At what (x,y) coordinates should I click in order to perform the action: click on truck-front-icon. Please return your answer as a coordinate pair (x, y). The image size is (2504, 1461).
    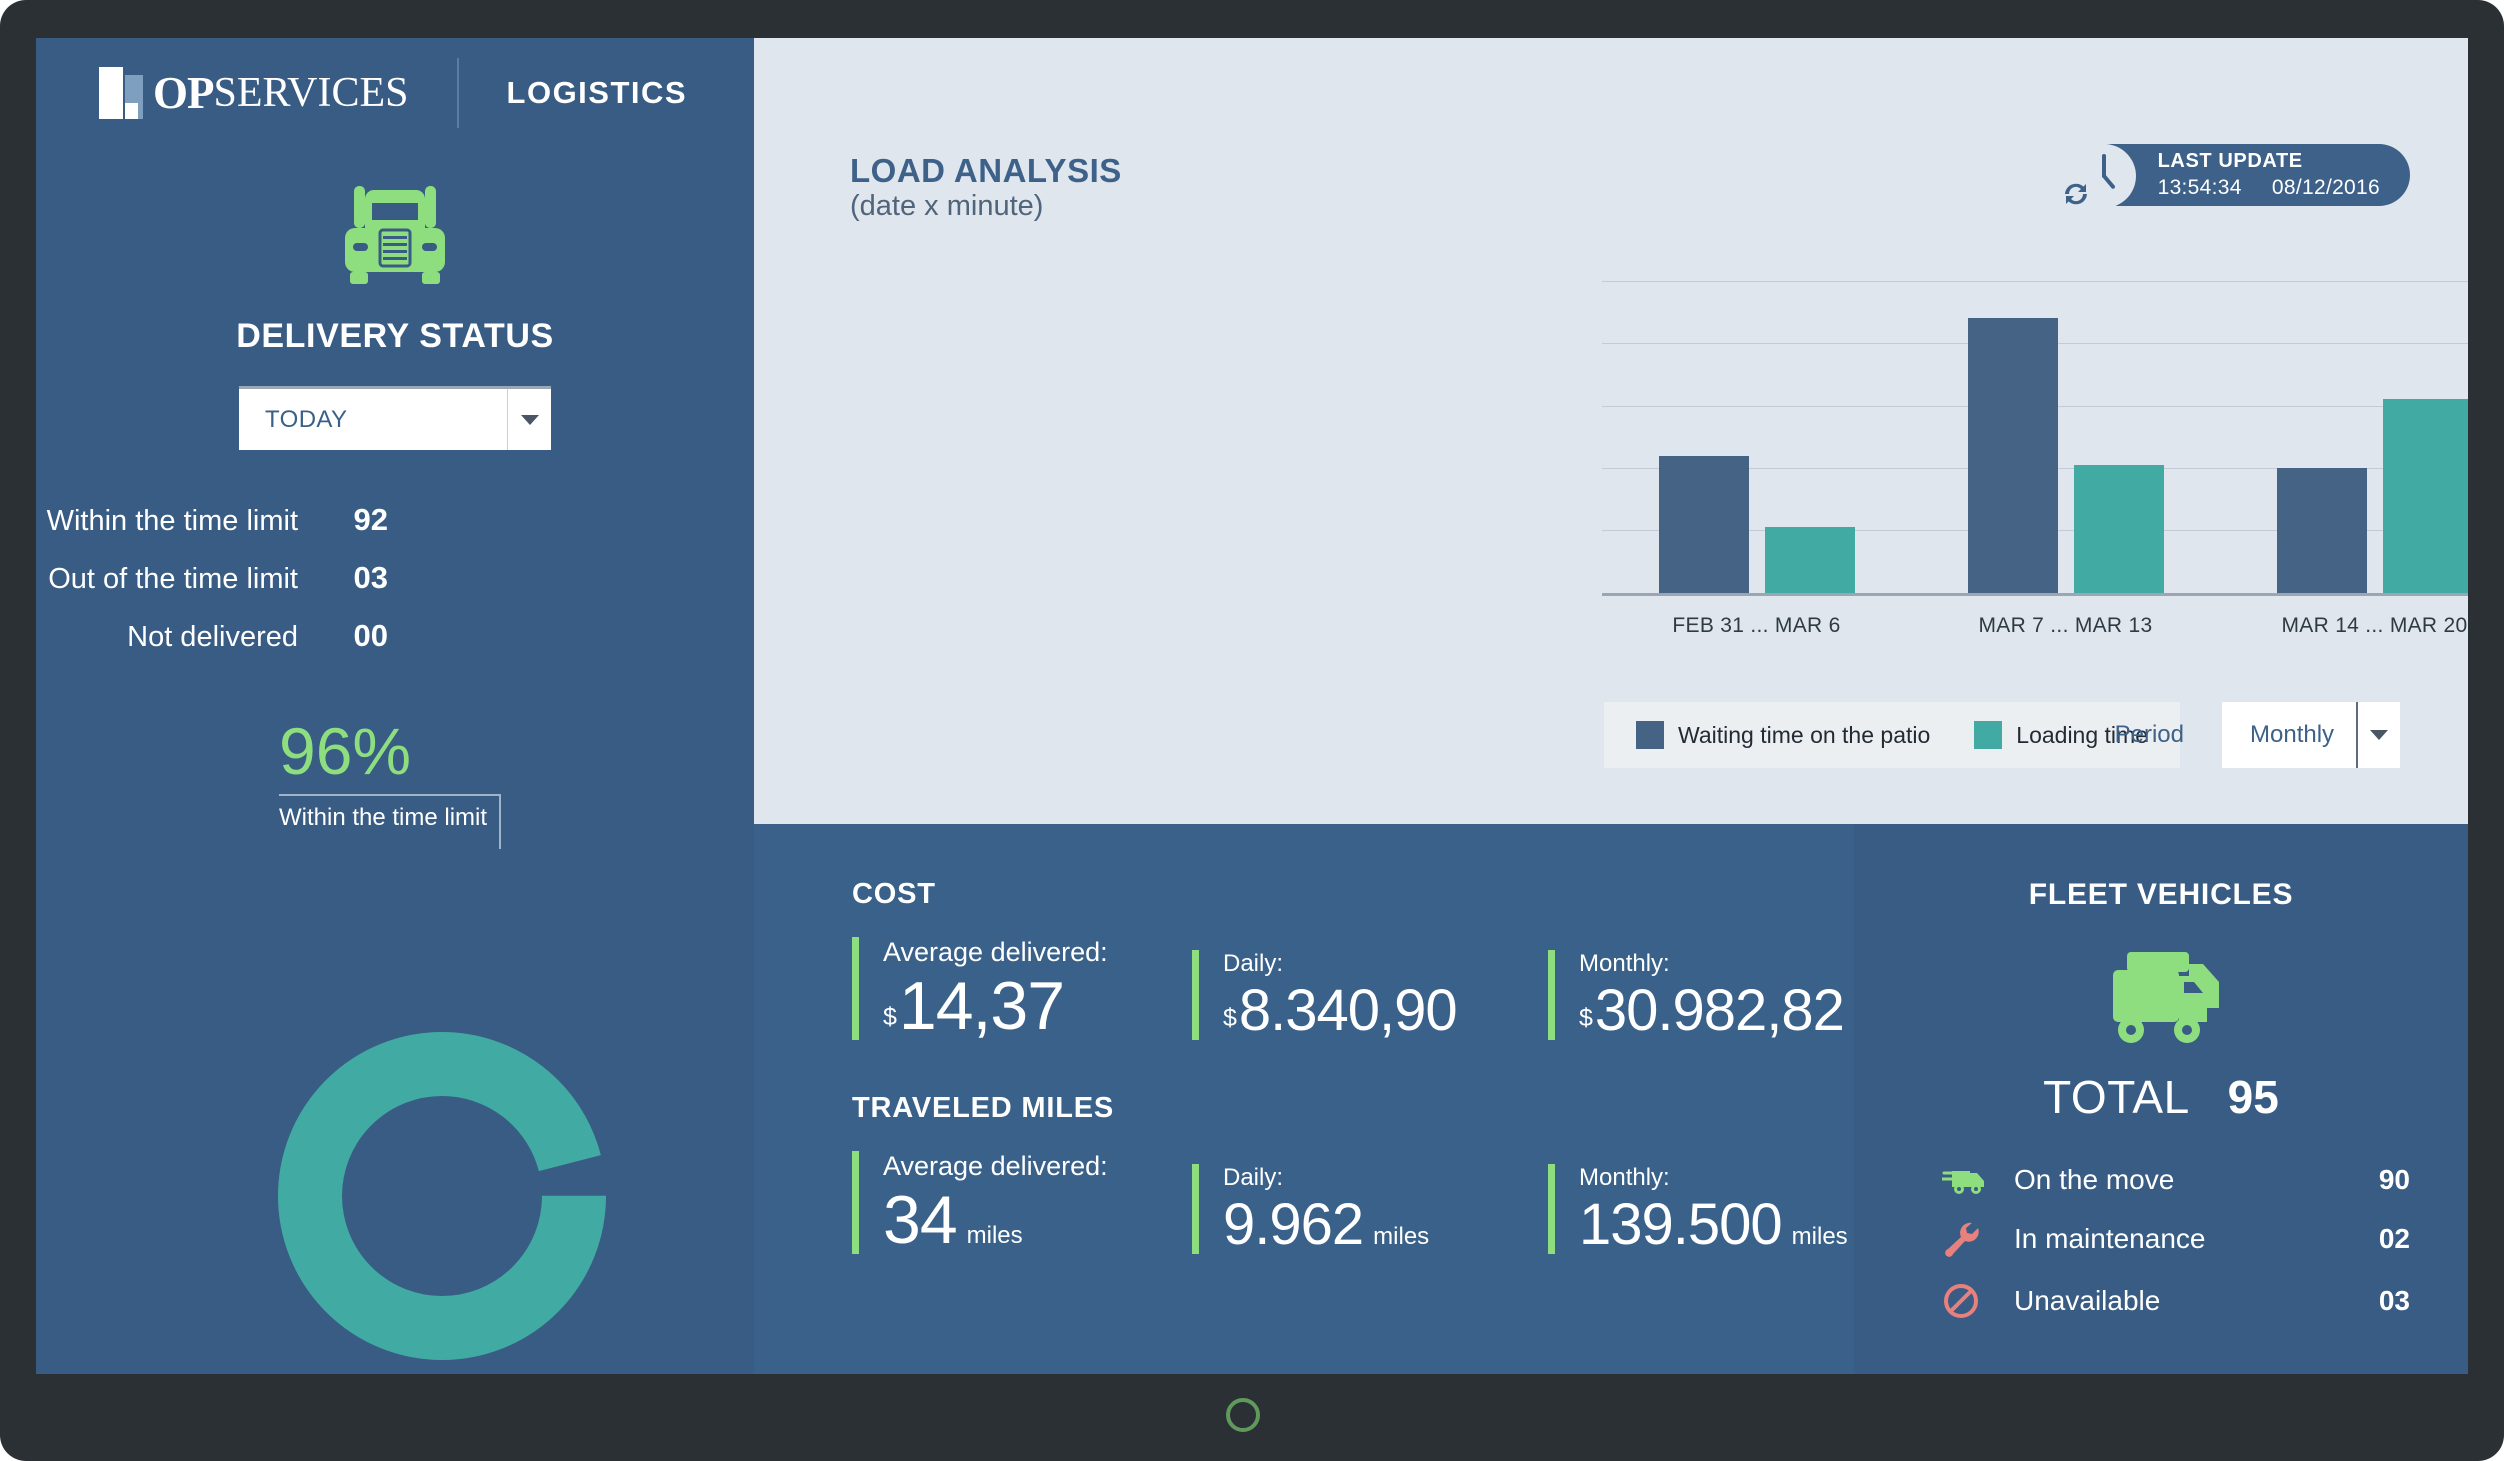
    Looking at the image, I should click on (395, 235).